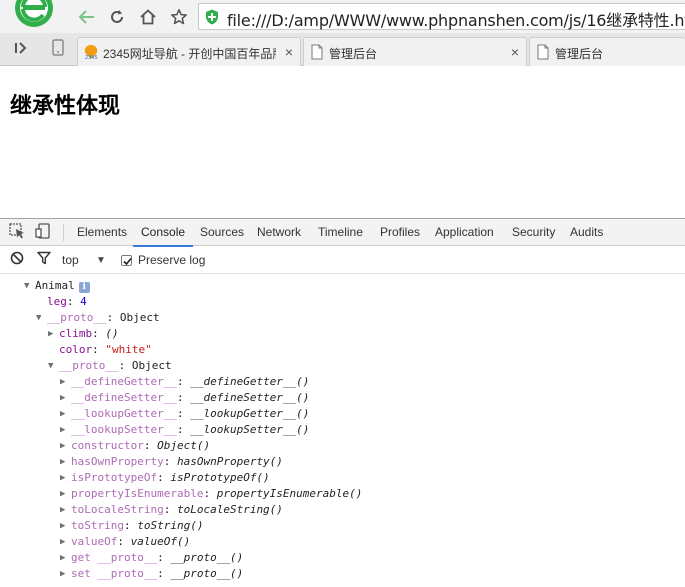 The image size is (685, 587). Describe the element at coordinates (400, 232) in the screenshot. I see `tab-profiles: Profiles` at that location.